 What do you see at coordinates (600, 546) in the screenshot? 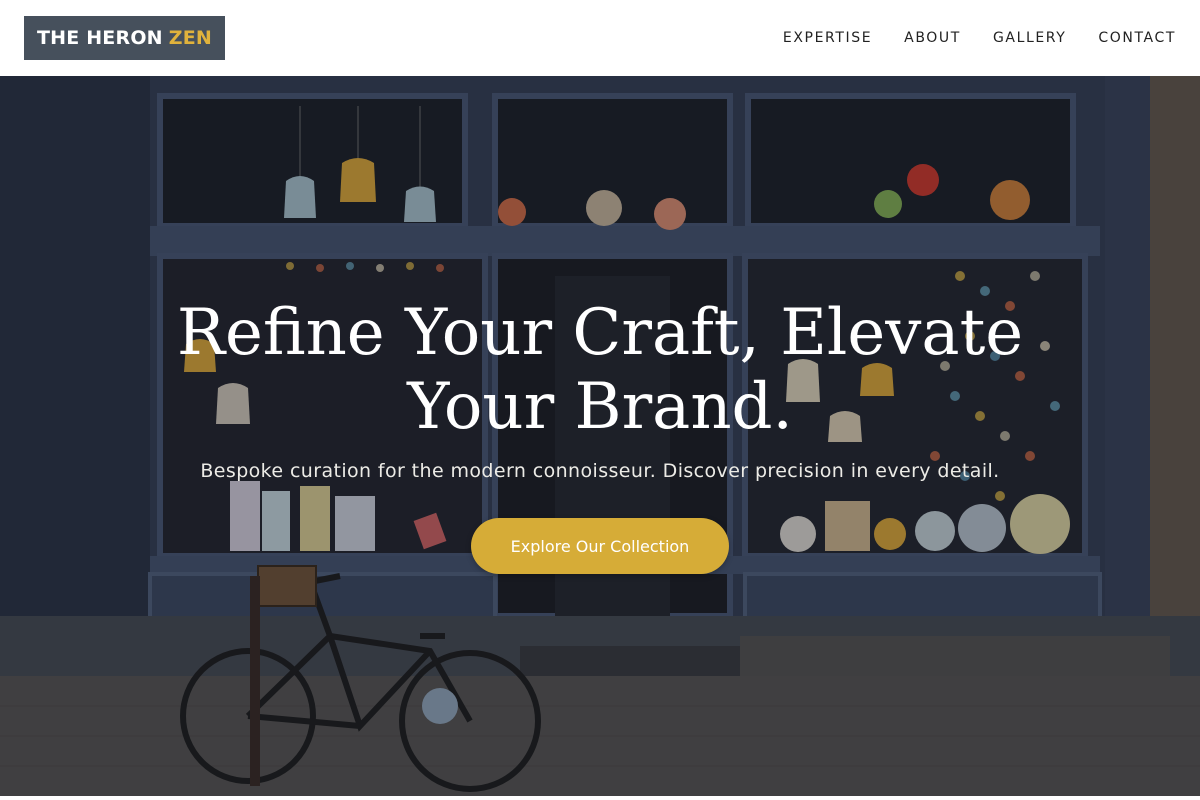
I see `explore-collection-button: Explore Our Collection` at bounding box center [600, 546].